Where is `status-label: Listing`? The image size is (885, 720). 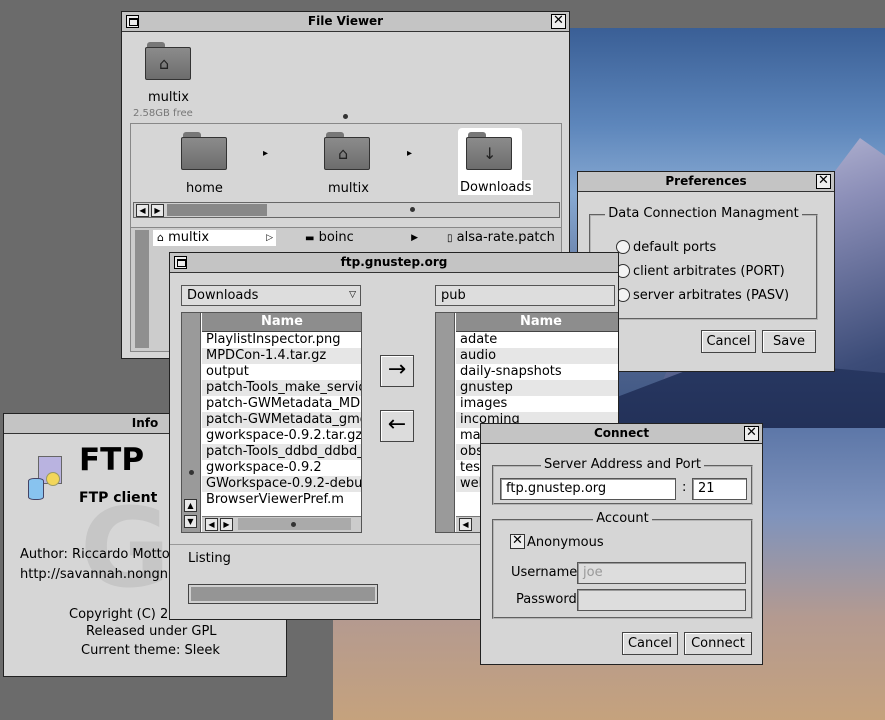
status-label: Listing is located at coordinates (209, 558).